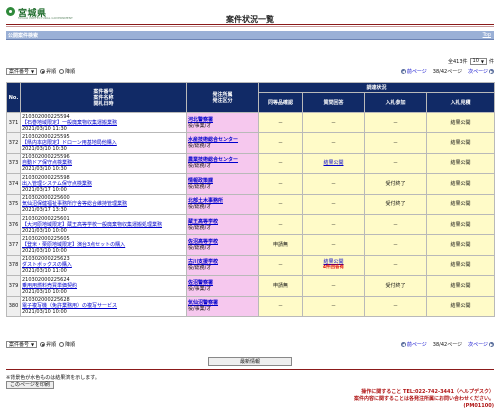 Image resolution: width=500 pixels, height=415 pixels. What do you see at coordinates (13, 97) in the screenshot?
I see `header-no: No.` at bounding box center [13, 97].